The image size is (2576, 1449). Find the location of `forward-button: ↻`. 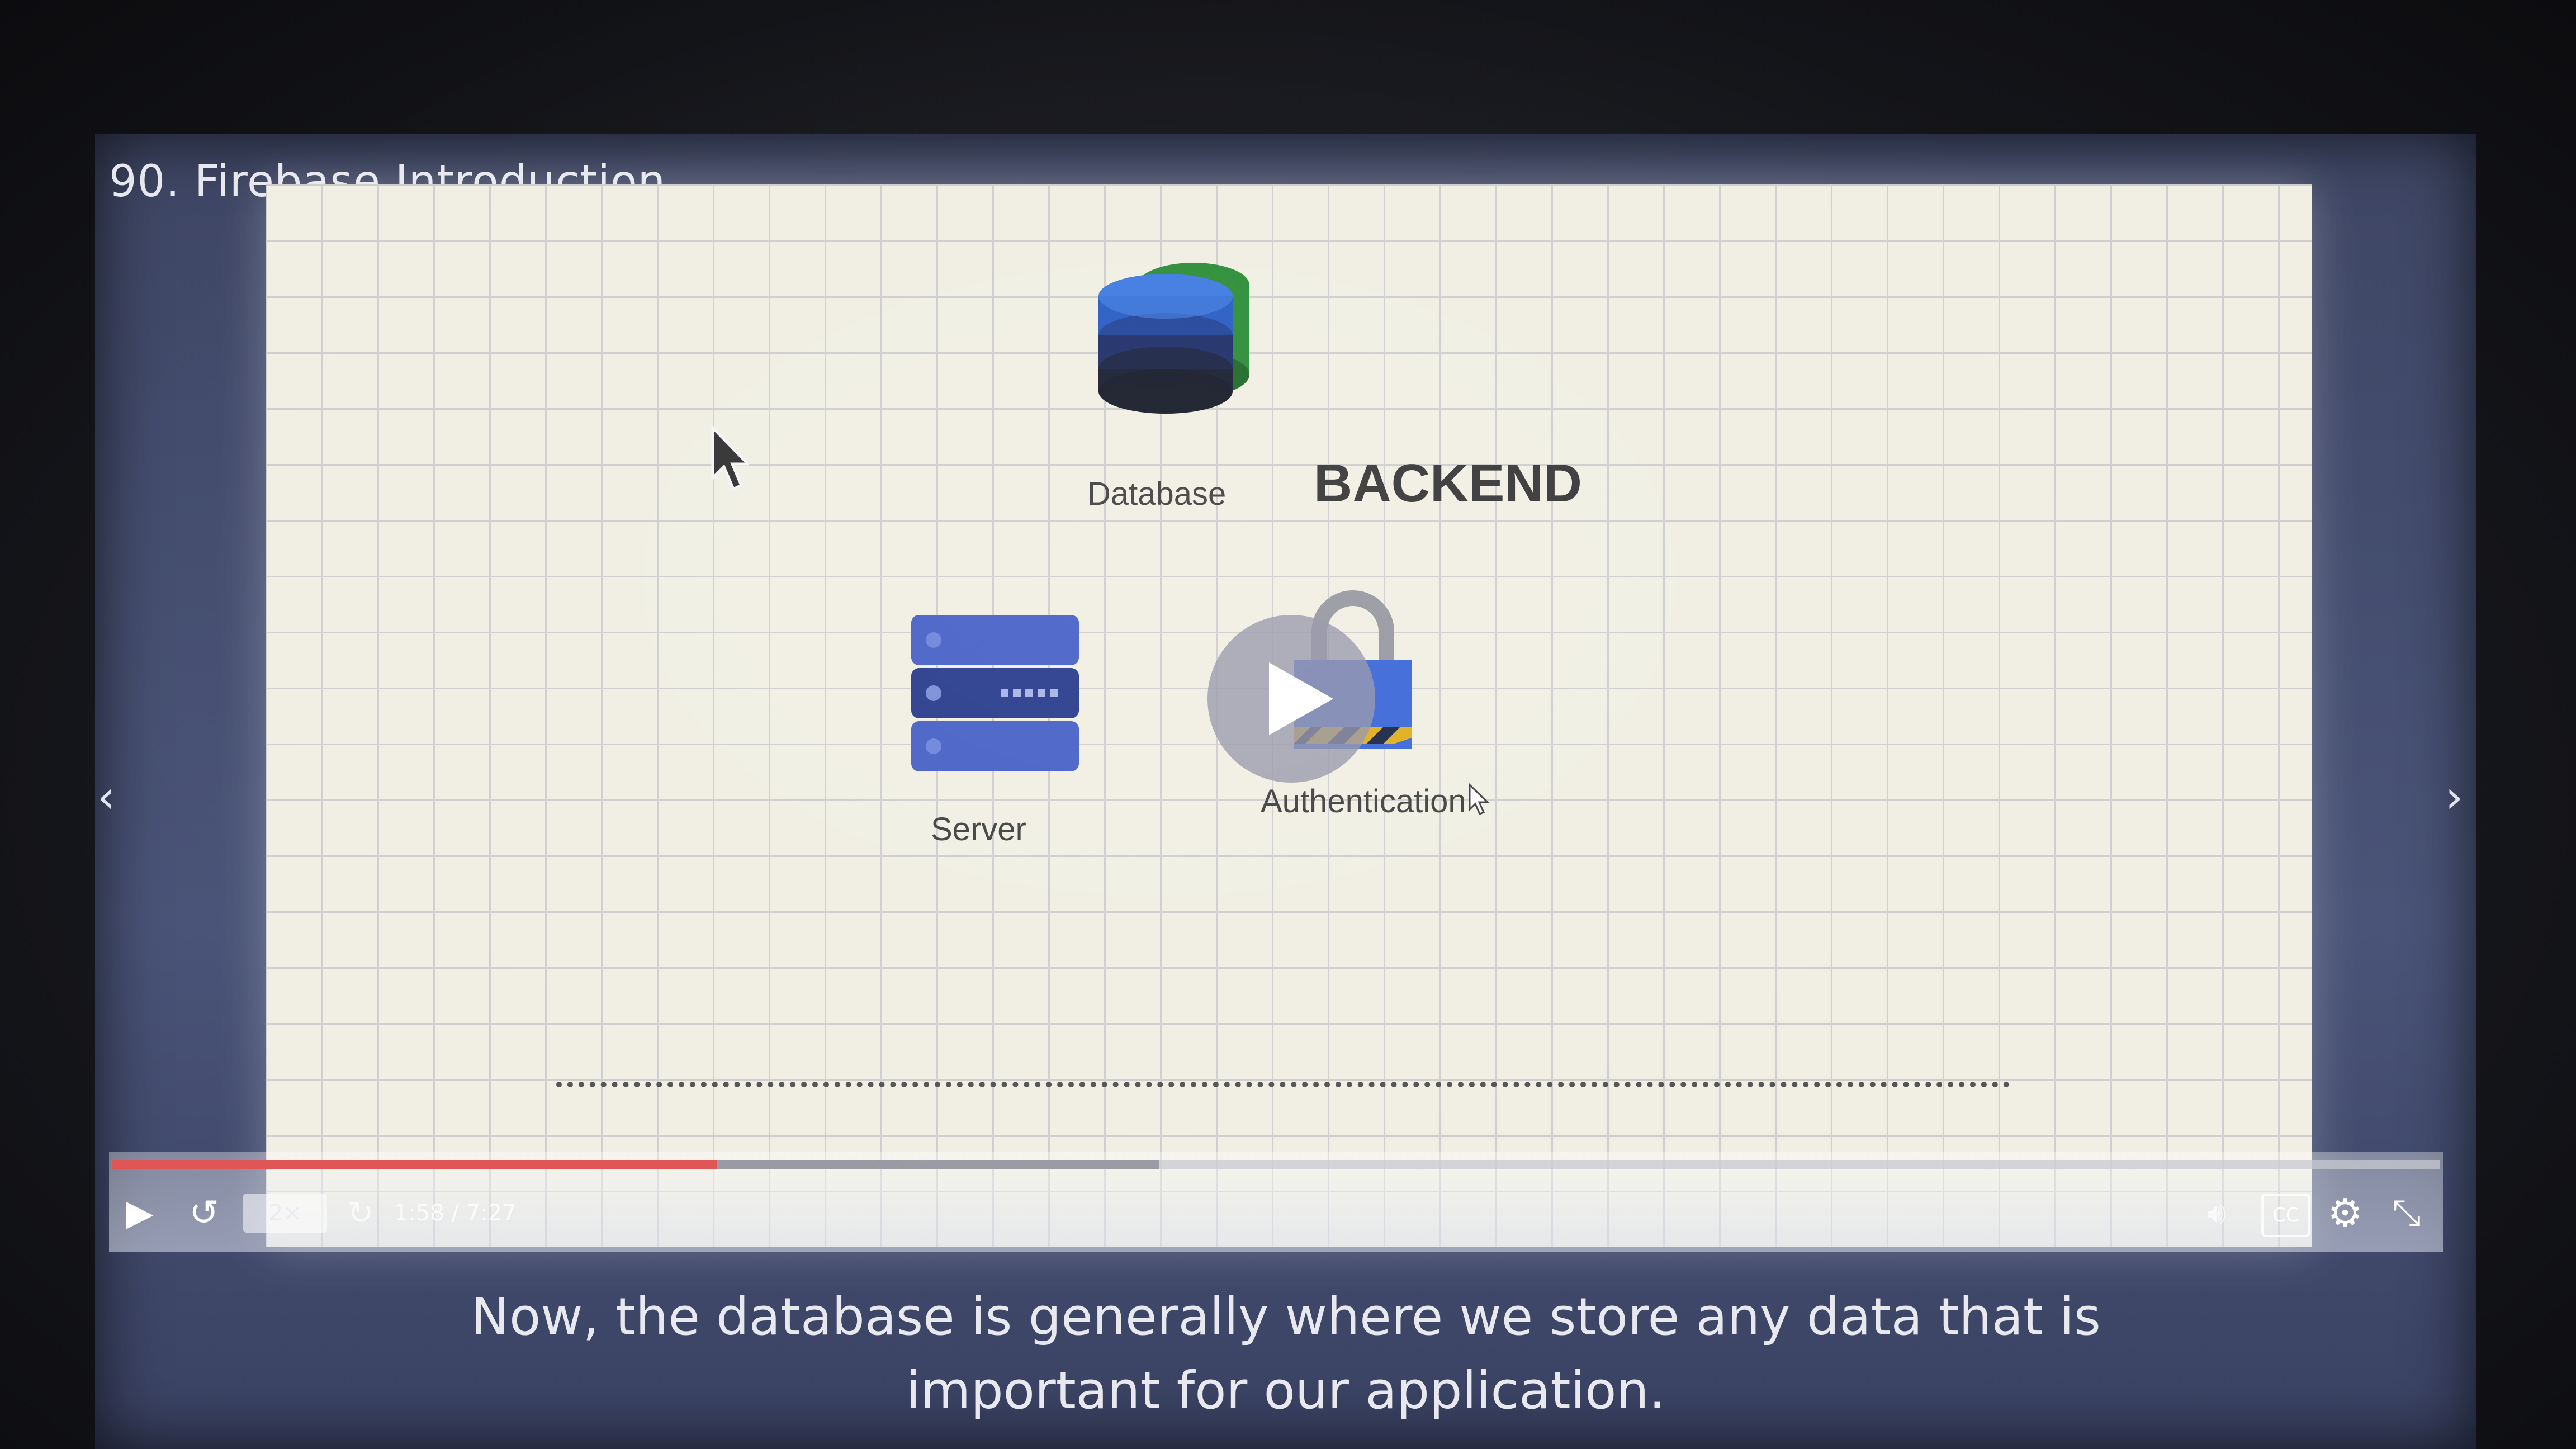

forward-button: ↻ is located at coordinates (361, 1214).